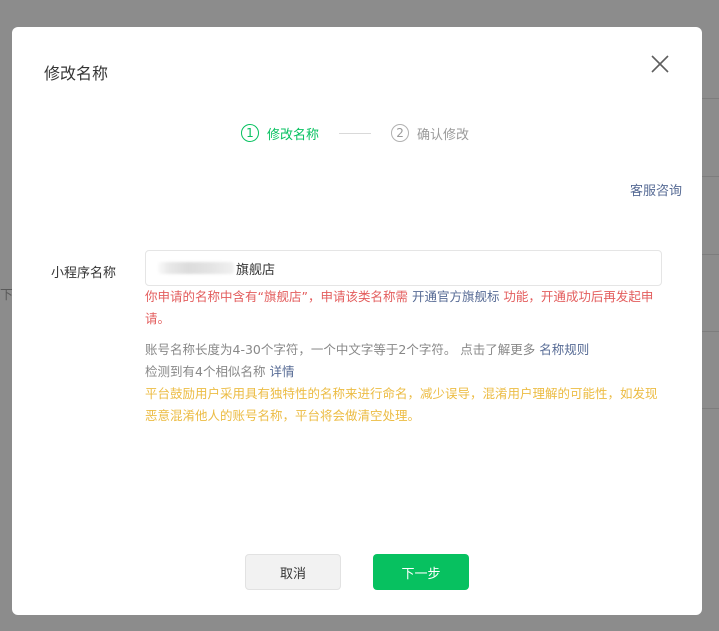  I want to click on step-1-number: 1, so click(250, 133).